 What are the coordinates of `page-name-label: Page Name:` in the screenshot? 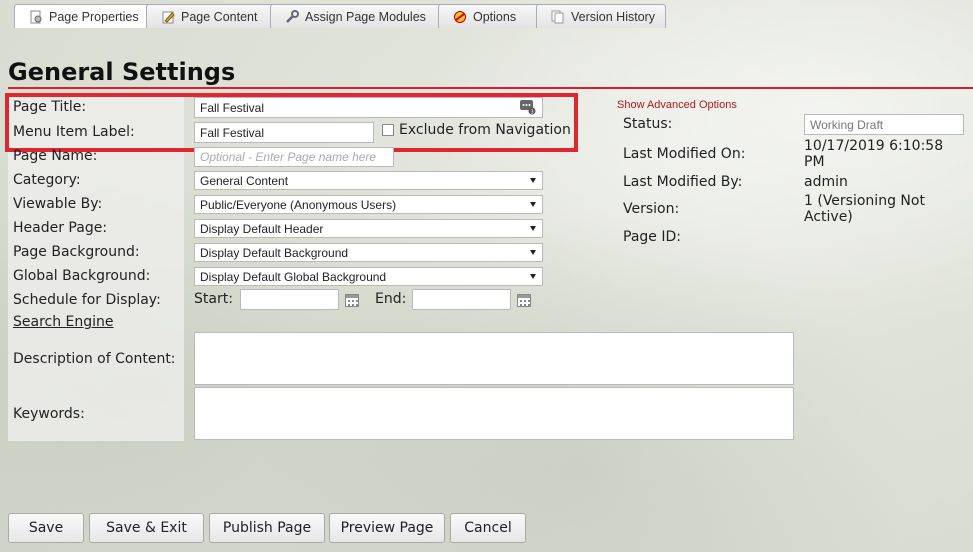 It's located at (55, 156).